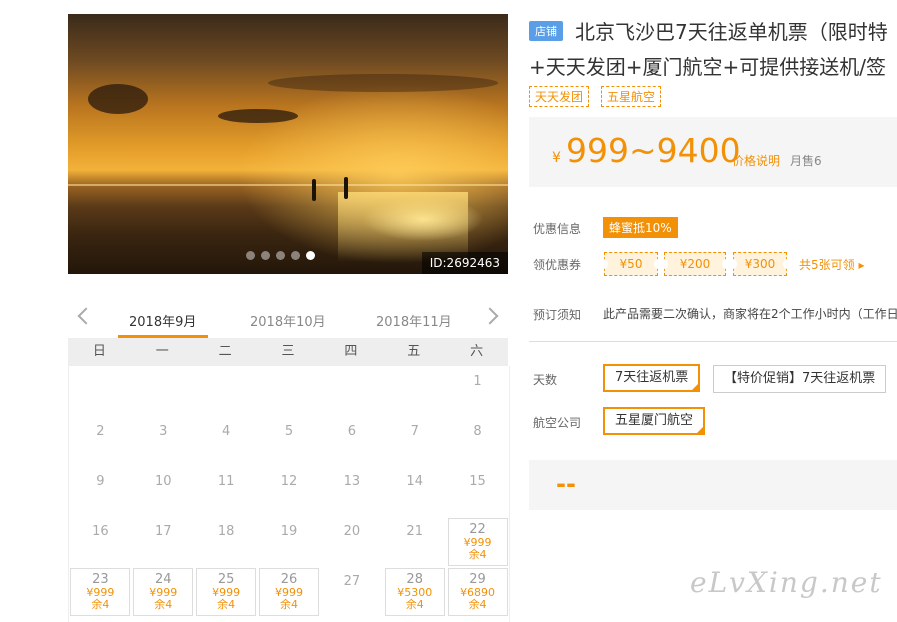  I want to click on promo-badge: 蜂蜜抵10%, so click(640, 227).